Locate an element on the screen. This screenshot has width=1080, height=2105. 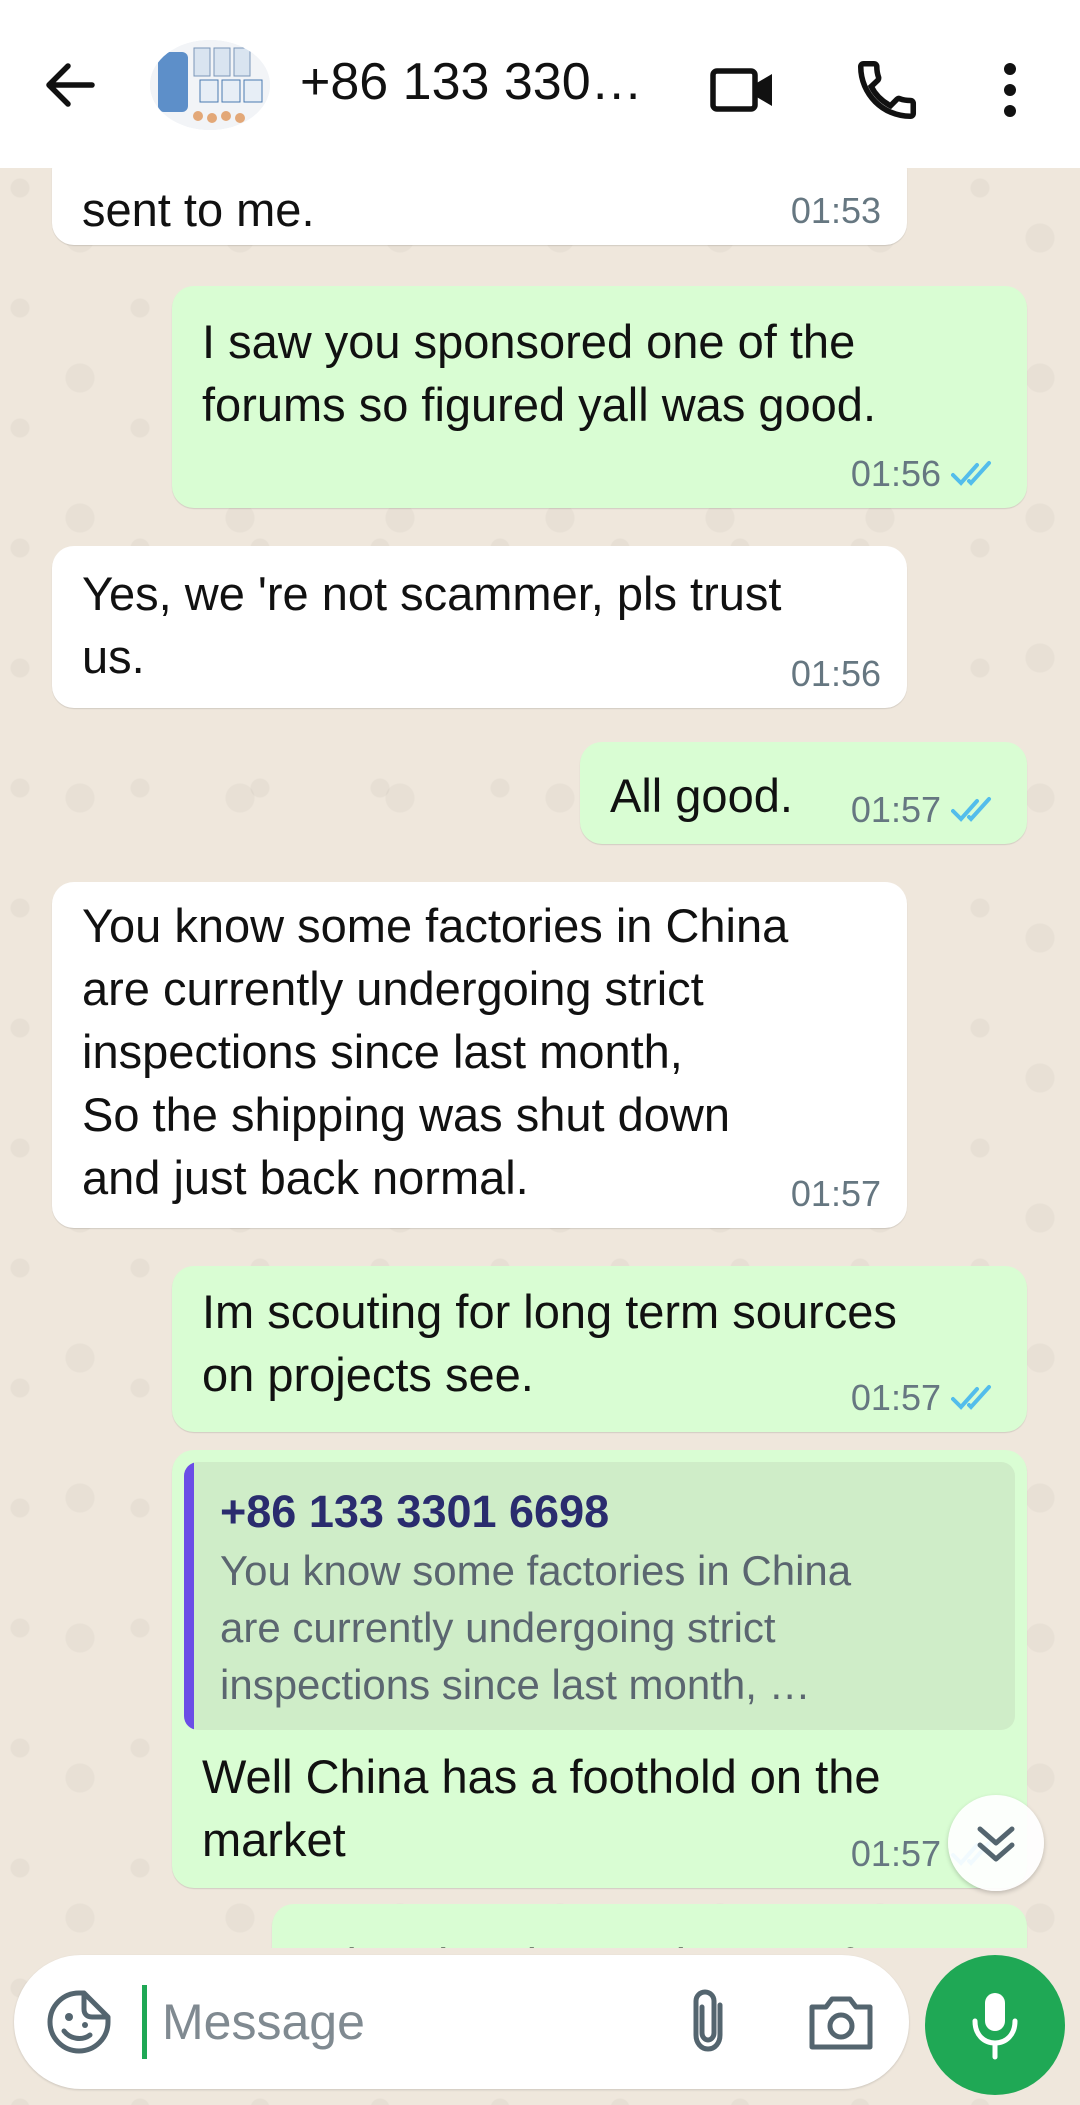
text-cursor is located at coordinates (144, 2022).